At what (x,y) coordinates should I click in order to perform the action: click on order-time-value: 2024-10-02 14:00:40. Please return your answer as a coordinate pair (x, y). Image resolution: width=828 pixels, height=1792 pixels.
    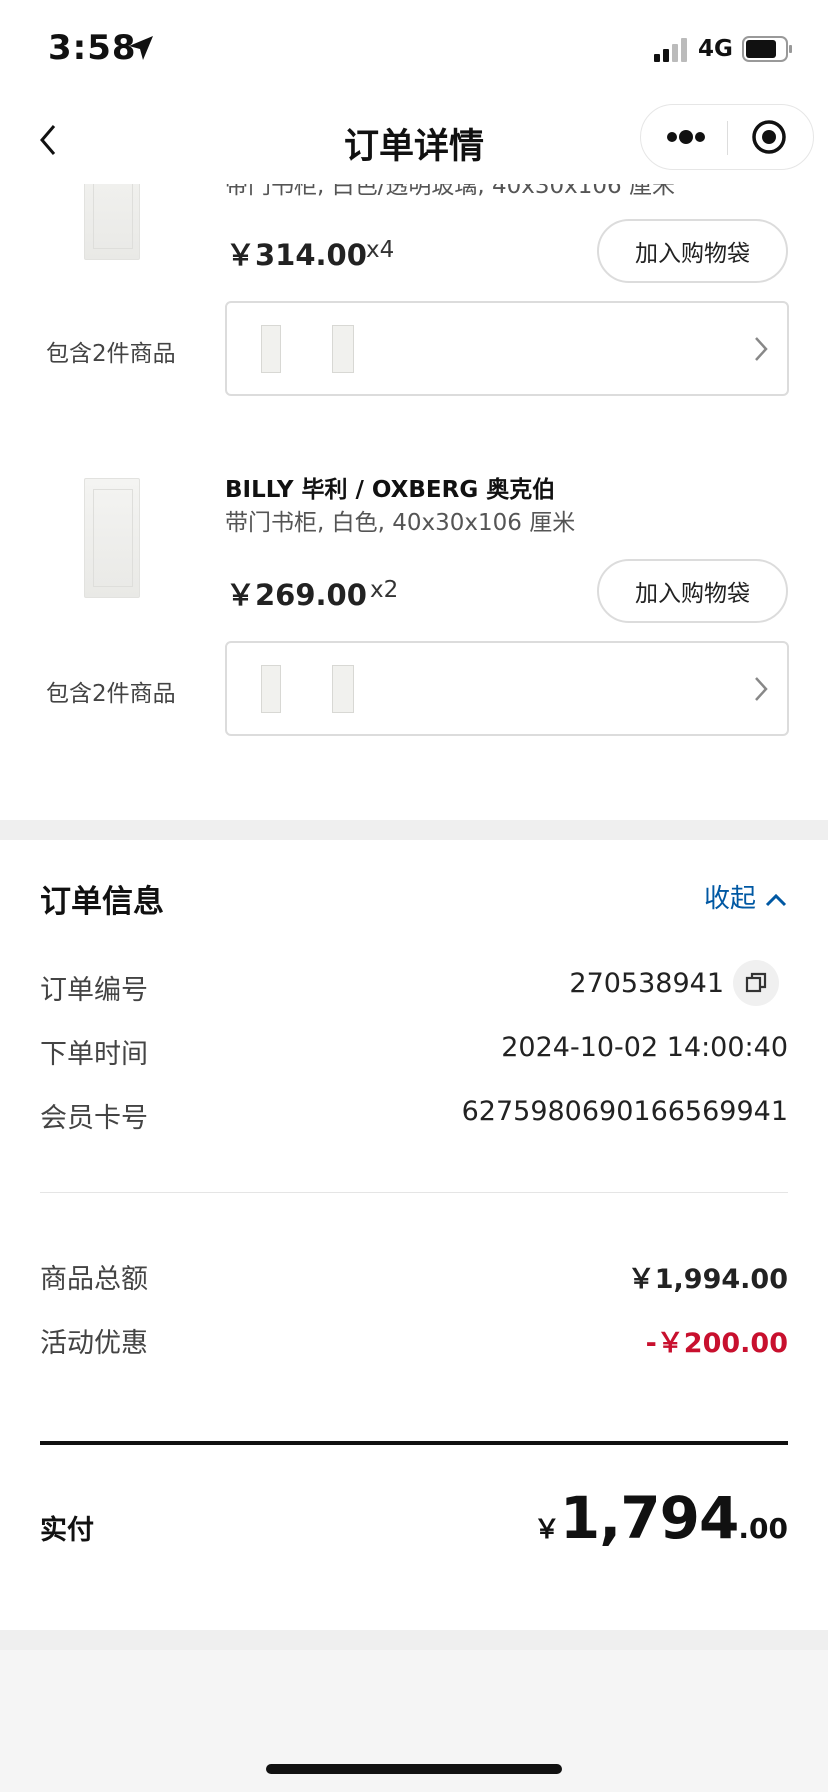
    Looking at the image, I should click on (644, 1047).